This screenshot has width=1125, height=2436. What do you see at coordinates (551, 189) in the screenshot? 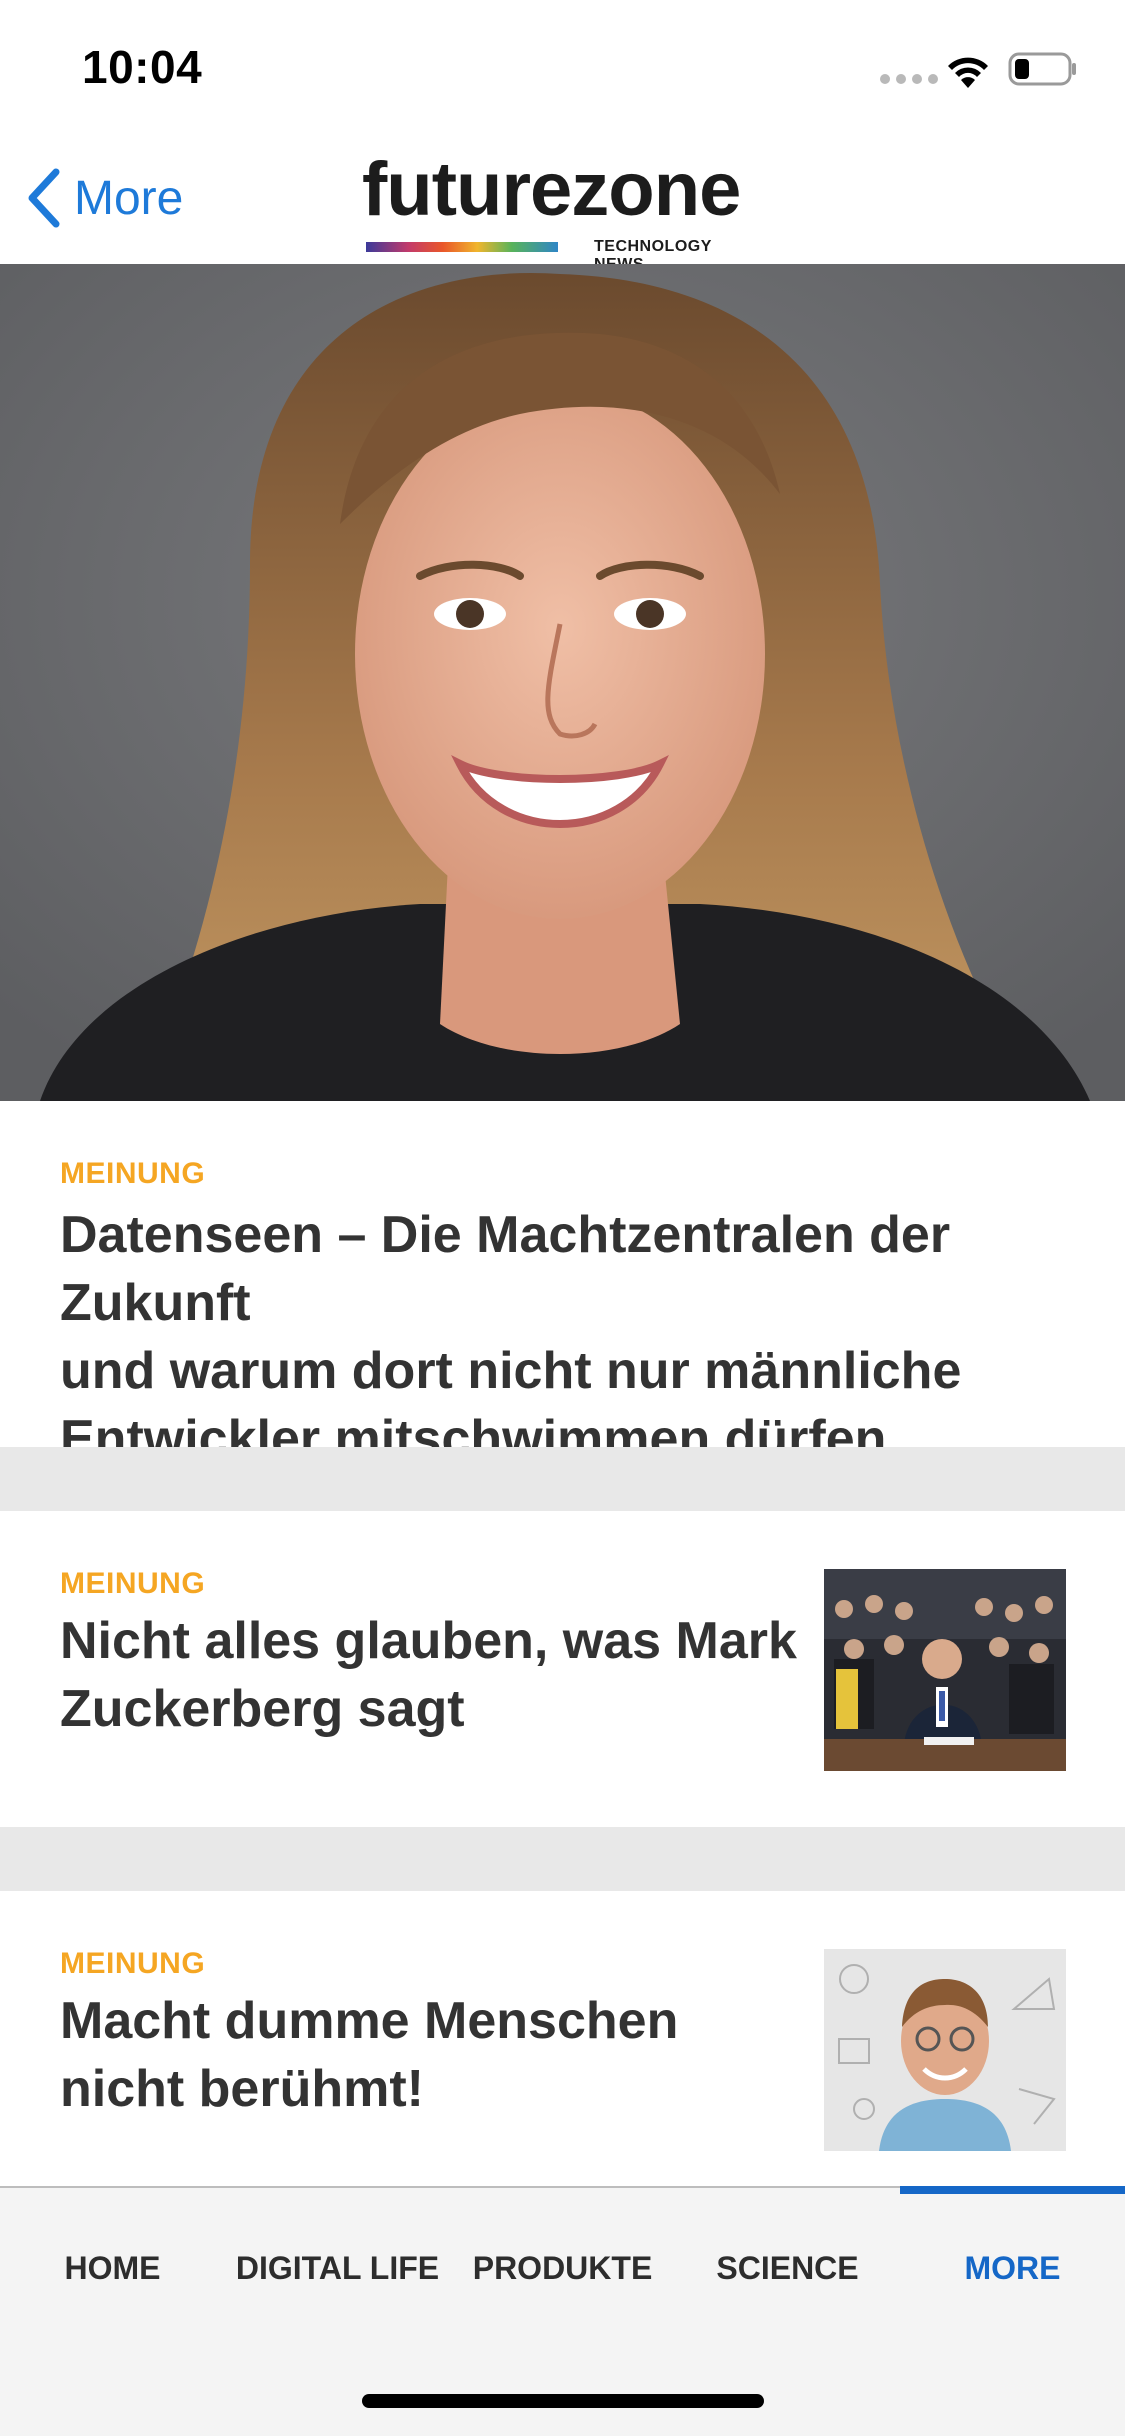
I see `logo-wordmark: futurezone` at bounding box center [551, 189].